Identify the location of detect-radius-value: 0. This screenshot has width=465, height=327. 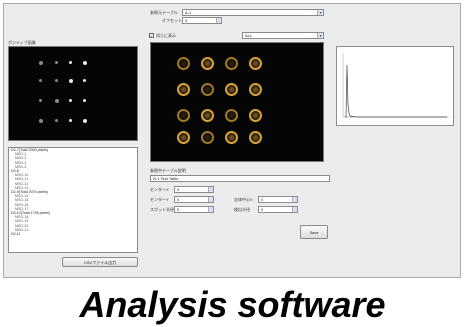
(262, 209).